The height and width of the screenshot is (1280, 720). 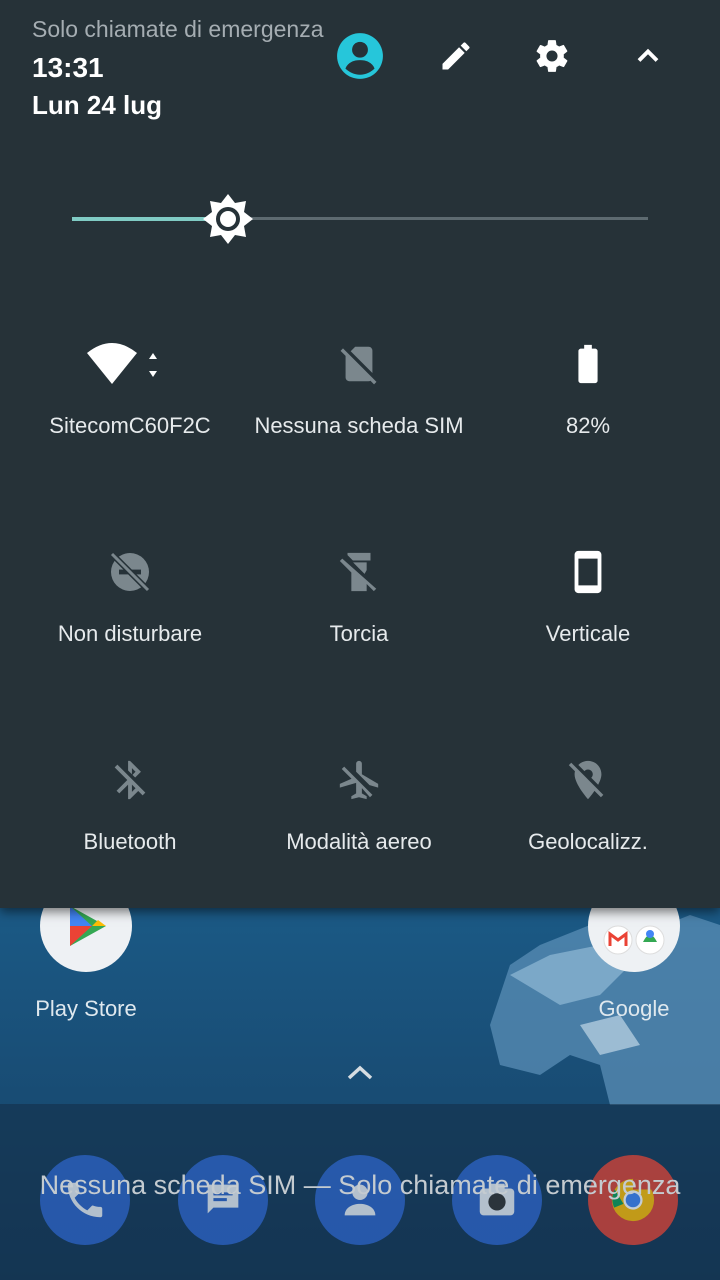 I want to click on tile-sim-label: Nessuna scheda SIM, so click(x=359, y=425).